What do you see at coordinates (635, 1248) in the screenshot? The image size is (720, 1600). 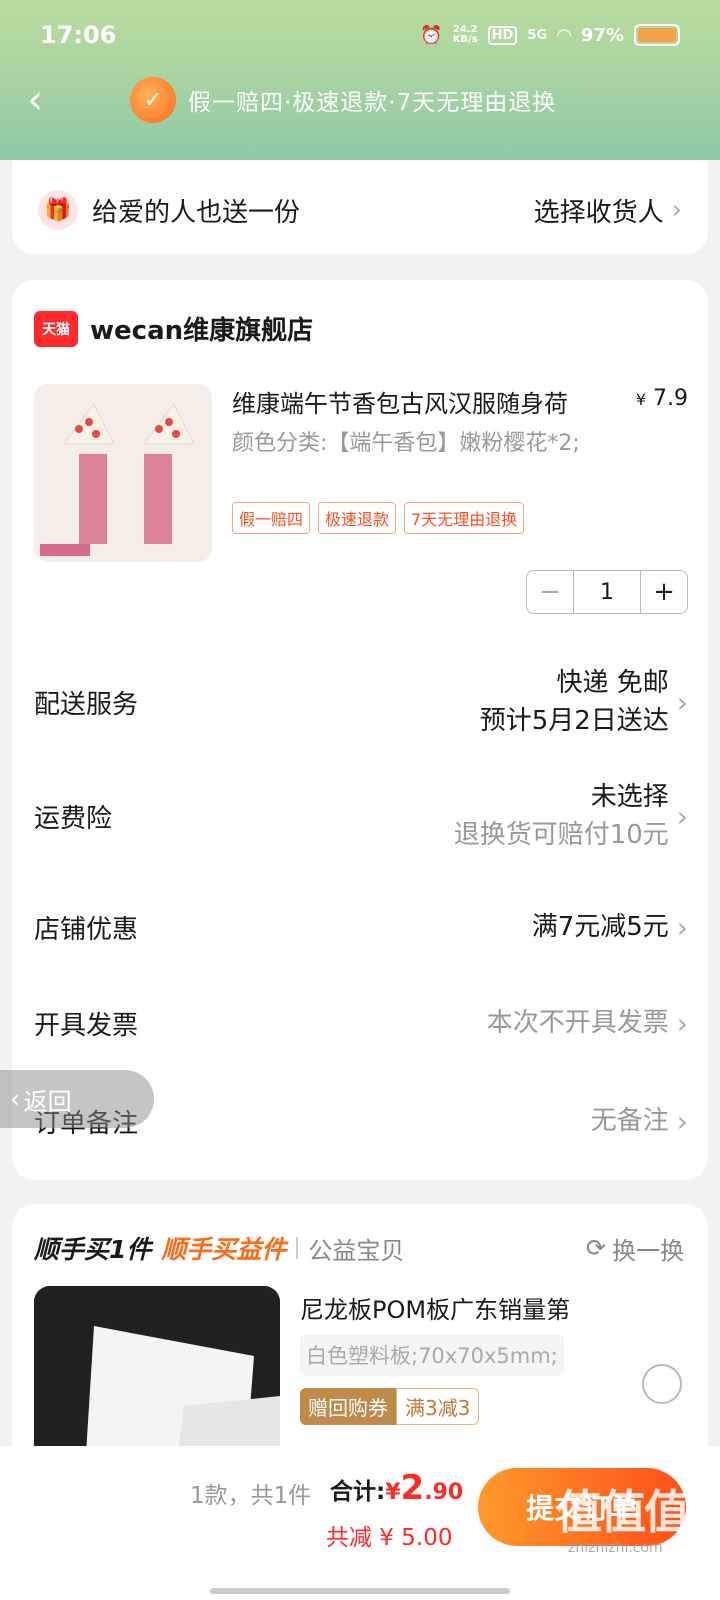 I see `swap-button: ⟳ 换一换` at bounding box center [635, 1248].